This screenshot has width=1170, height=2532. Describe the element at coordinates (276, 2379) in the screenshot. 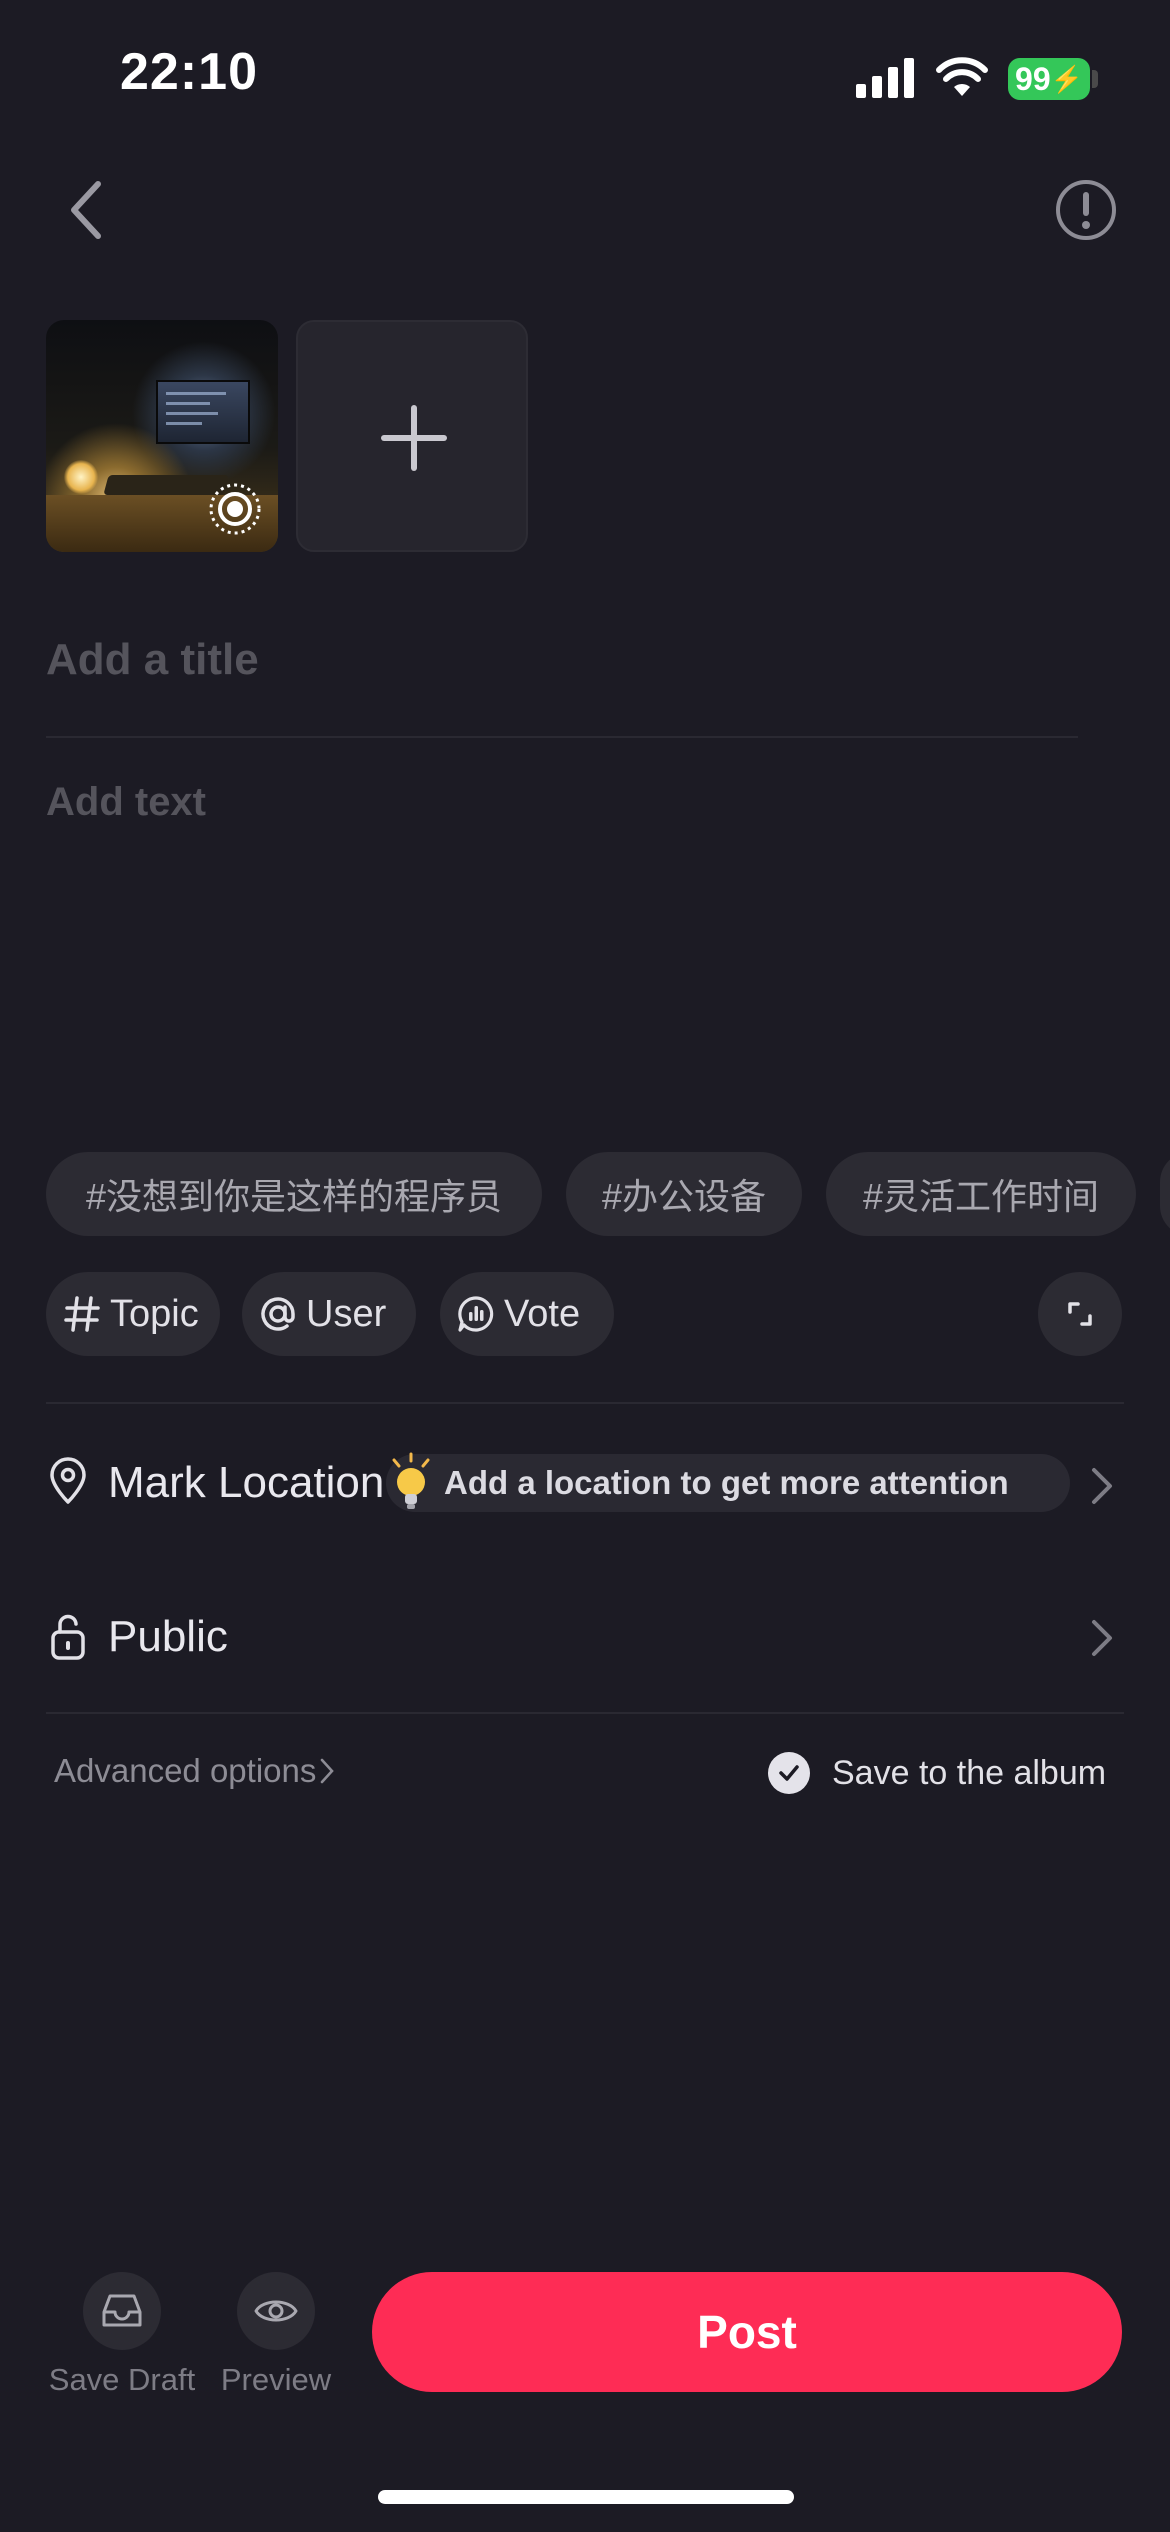

I see `preview-label: Preview` at that location.